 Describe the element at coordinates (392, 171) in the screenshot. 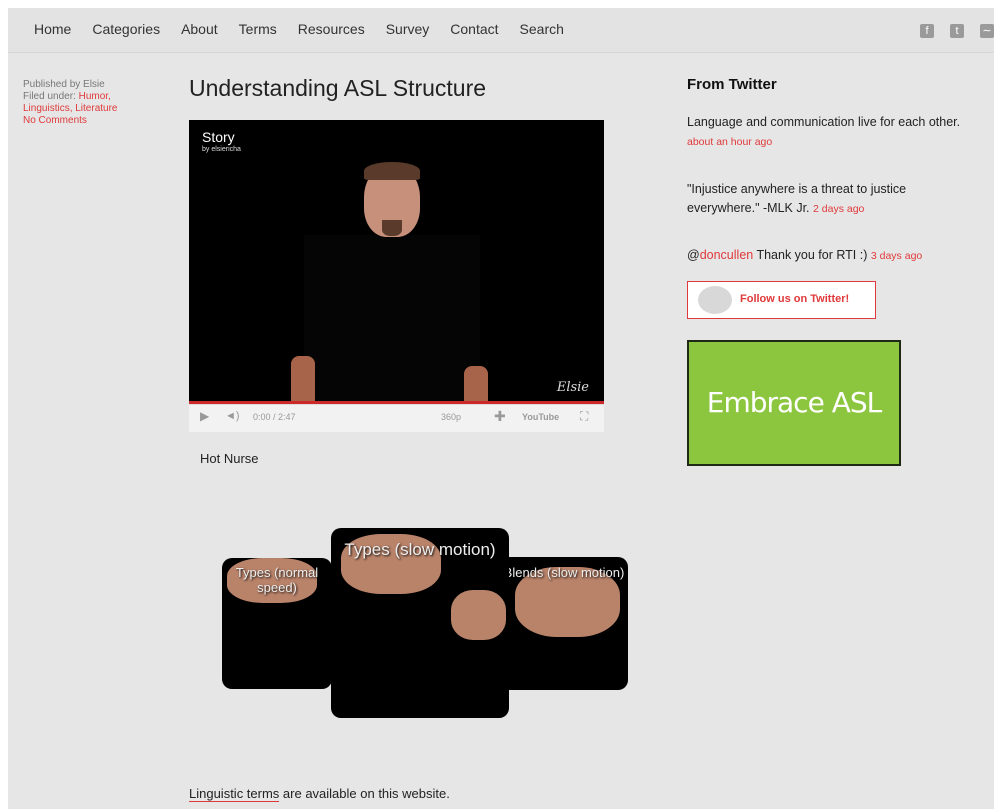

I see `signer-hair` at that location.